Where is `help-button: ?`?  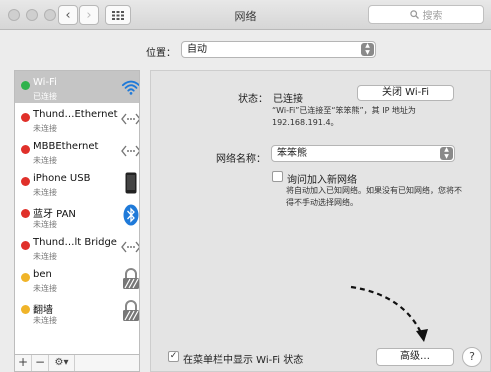 help-button: ? is located at coordinates (472, 357).